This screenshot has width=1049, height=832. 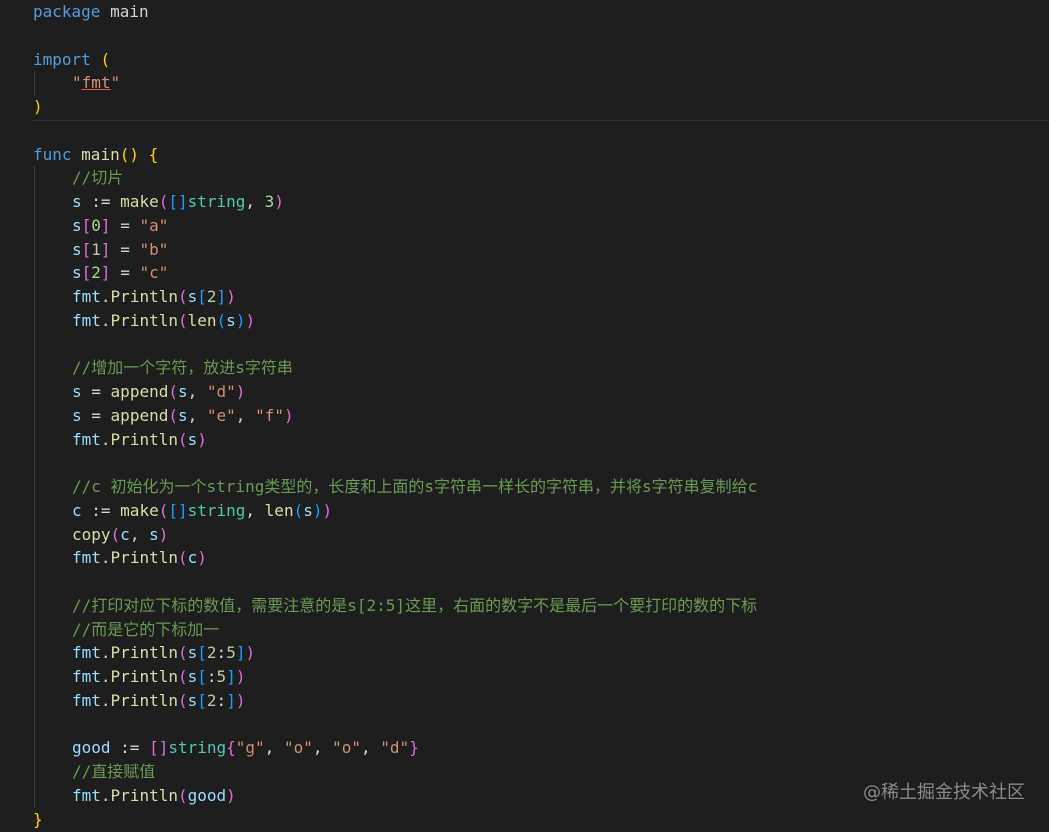 What do you see at coordinates (120, 273) in the screenshot?
I see `code-text: s[2] = "c"` at bounding box center [120, 273].